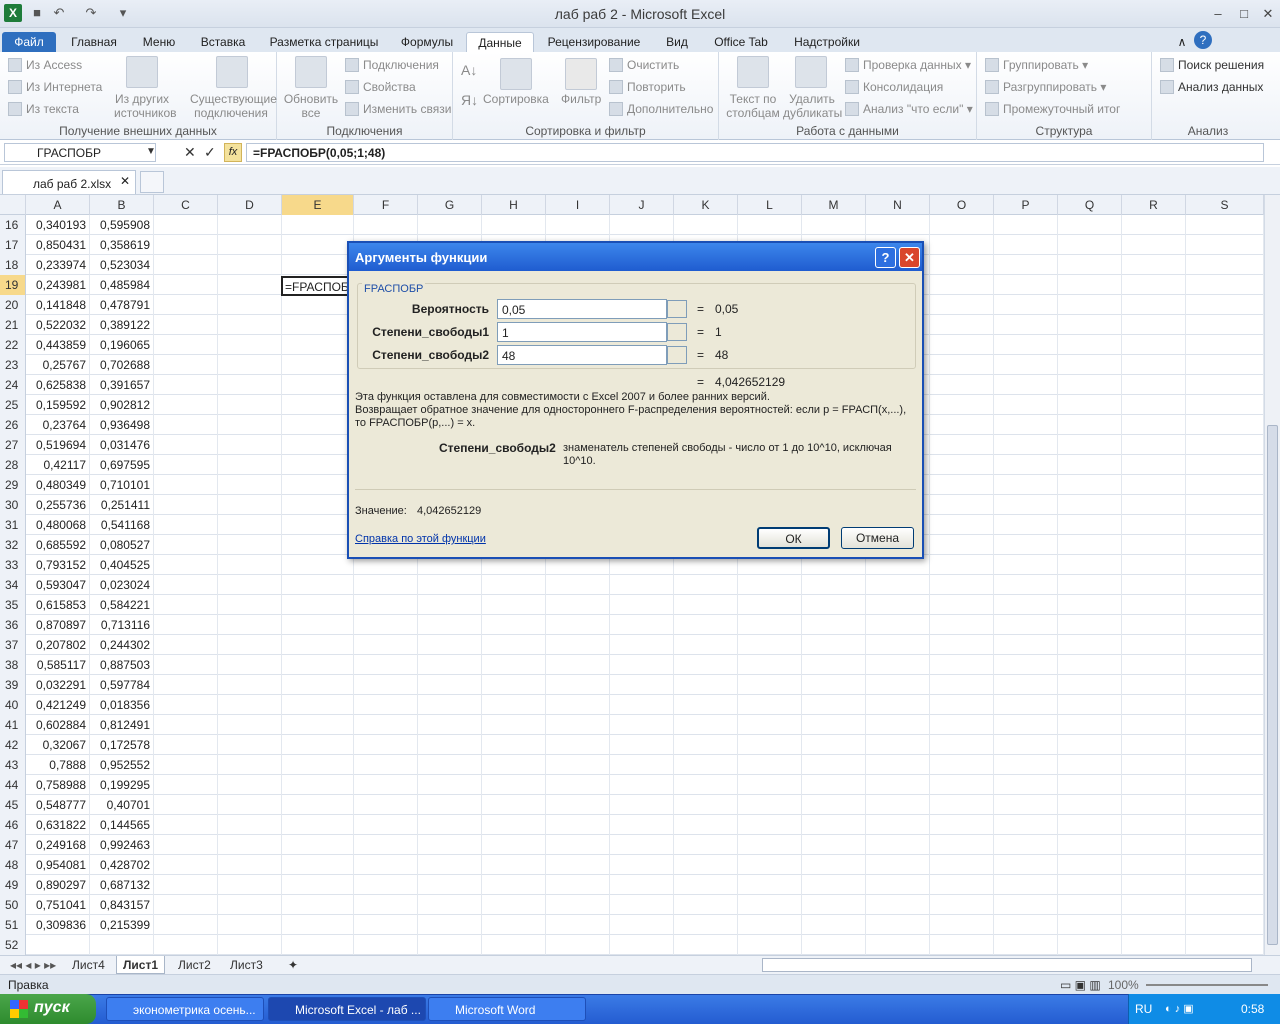 This screenshot has width=1280, height=1024. I want to click on vertical-scrollbar, so click(1272, 575).